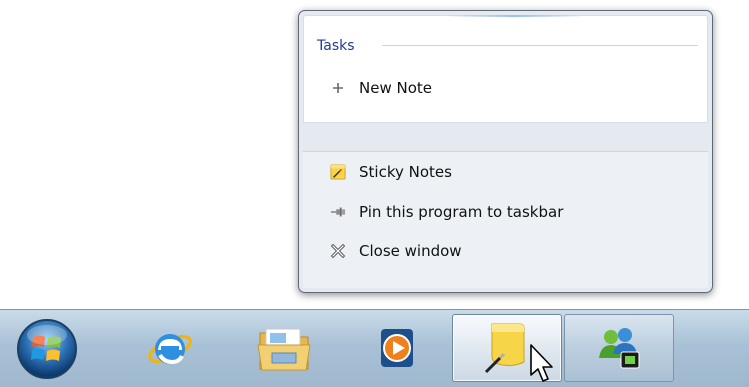 Image resolution: width=749 pixels, height=387 pixels. What do you see at coordinates (540, 45) in the screenshot?
I see `tasks-divider` at bounding box center [540, 45].